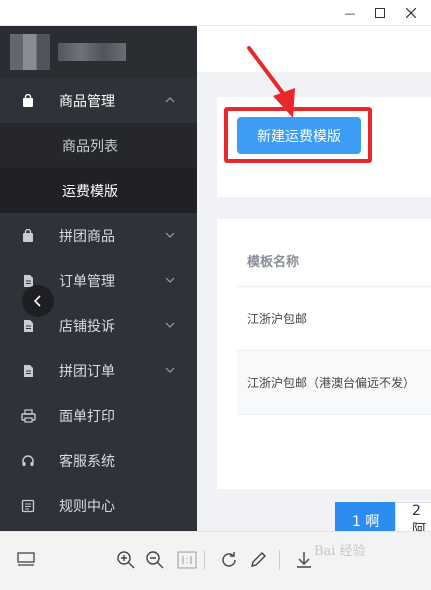 This screenshot has width=431, height=590. I want to click on zoom-in-button, so click(126, 560).